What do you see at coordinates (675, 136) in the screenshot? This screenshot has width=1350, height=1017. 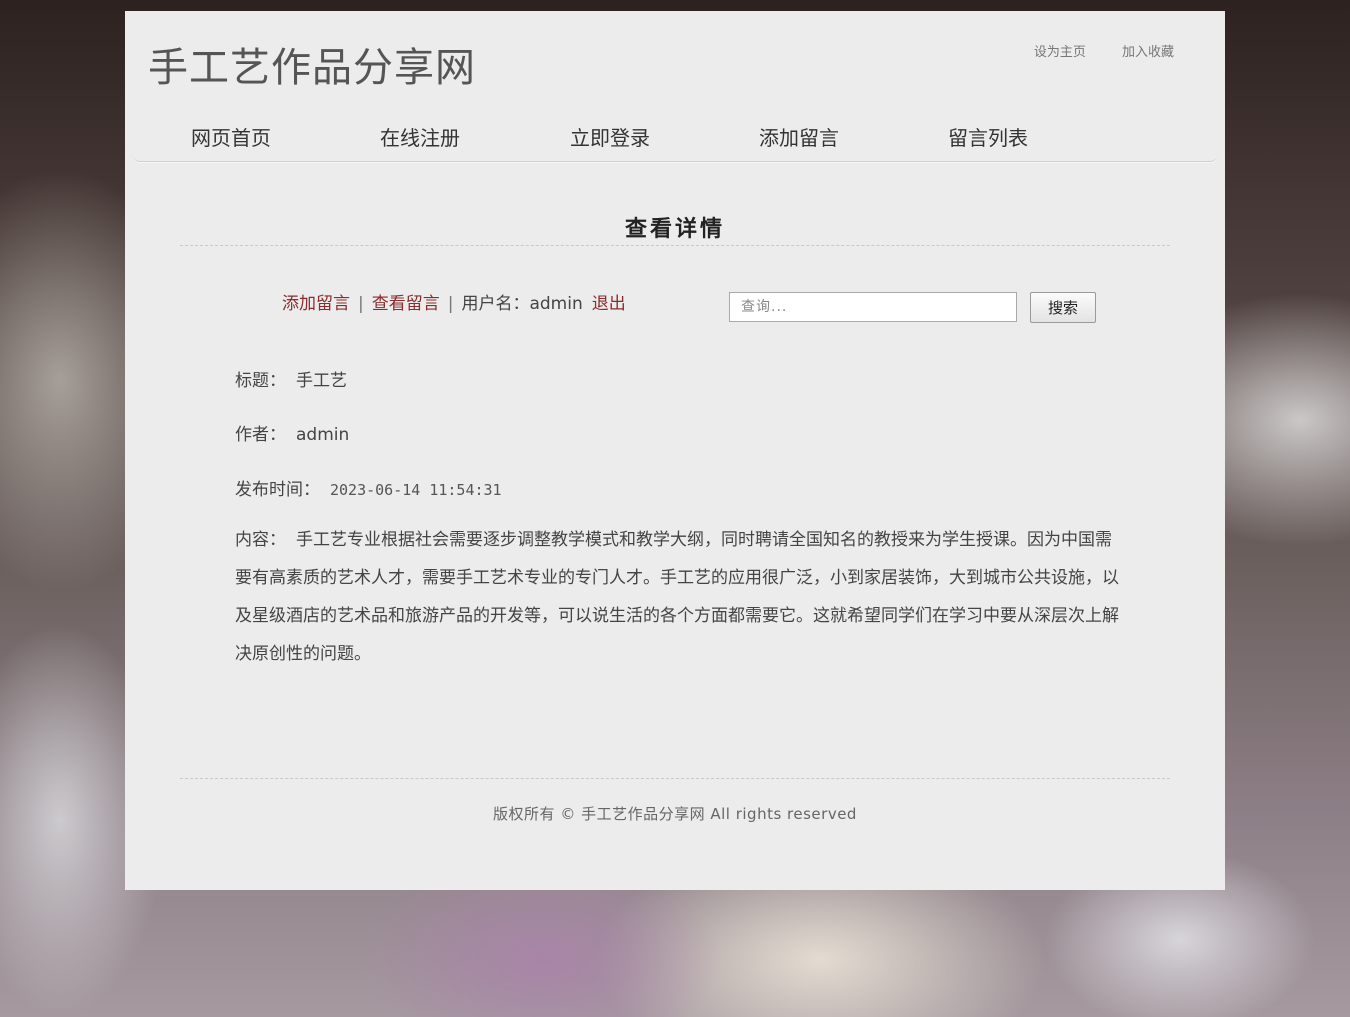 I see `main-nav: 网页首页 在线注册 立即登录 添加留言 留言列表` at bounding box center [675, 136].